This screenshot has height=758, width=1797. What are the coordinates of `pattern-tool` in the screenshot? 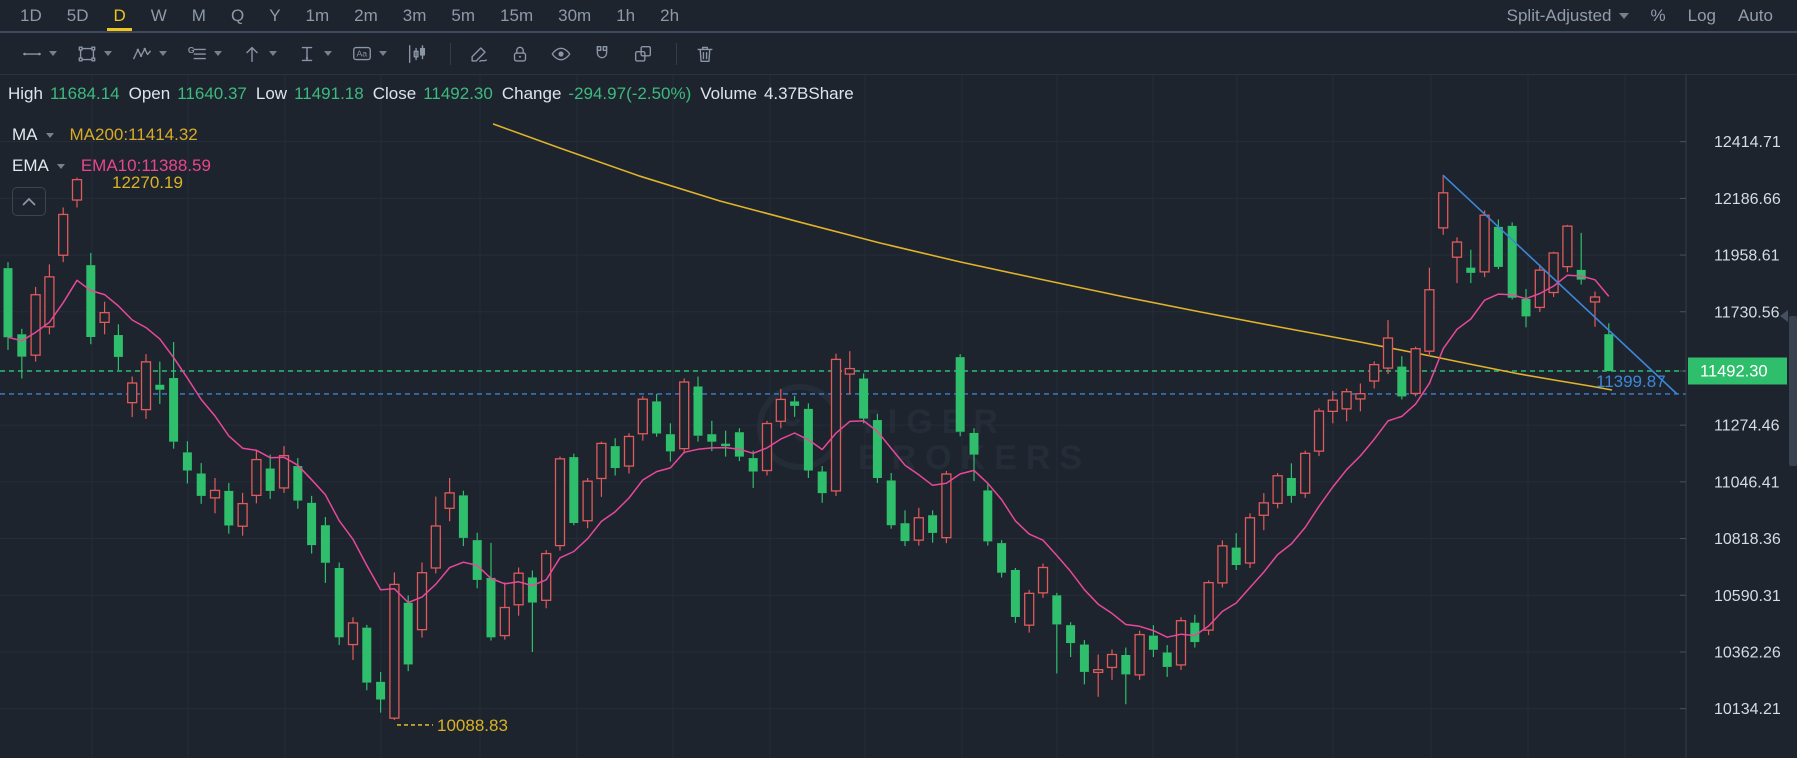 It's located at (417, 54).